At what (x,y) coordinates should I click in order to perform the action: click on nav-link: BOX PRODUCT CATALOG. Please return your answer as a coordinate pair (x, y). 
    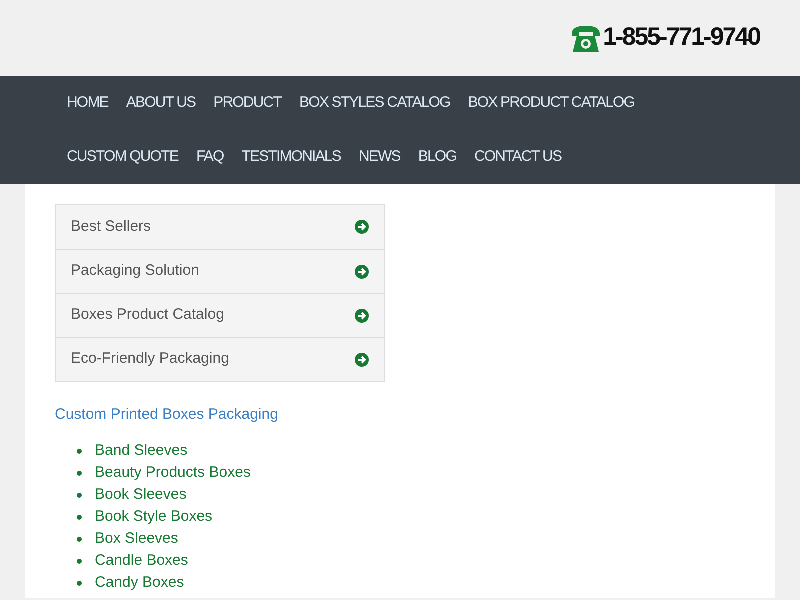
    Looking at the image, I should click on (551, 103).